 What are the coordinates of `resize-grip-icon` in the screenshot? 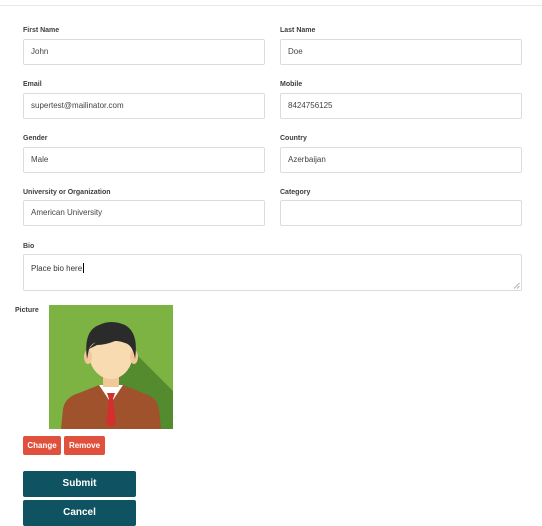 It's located at (516, 285).